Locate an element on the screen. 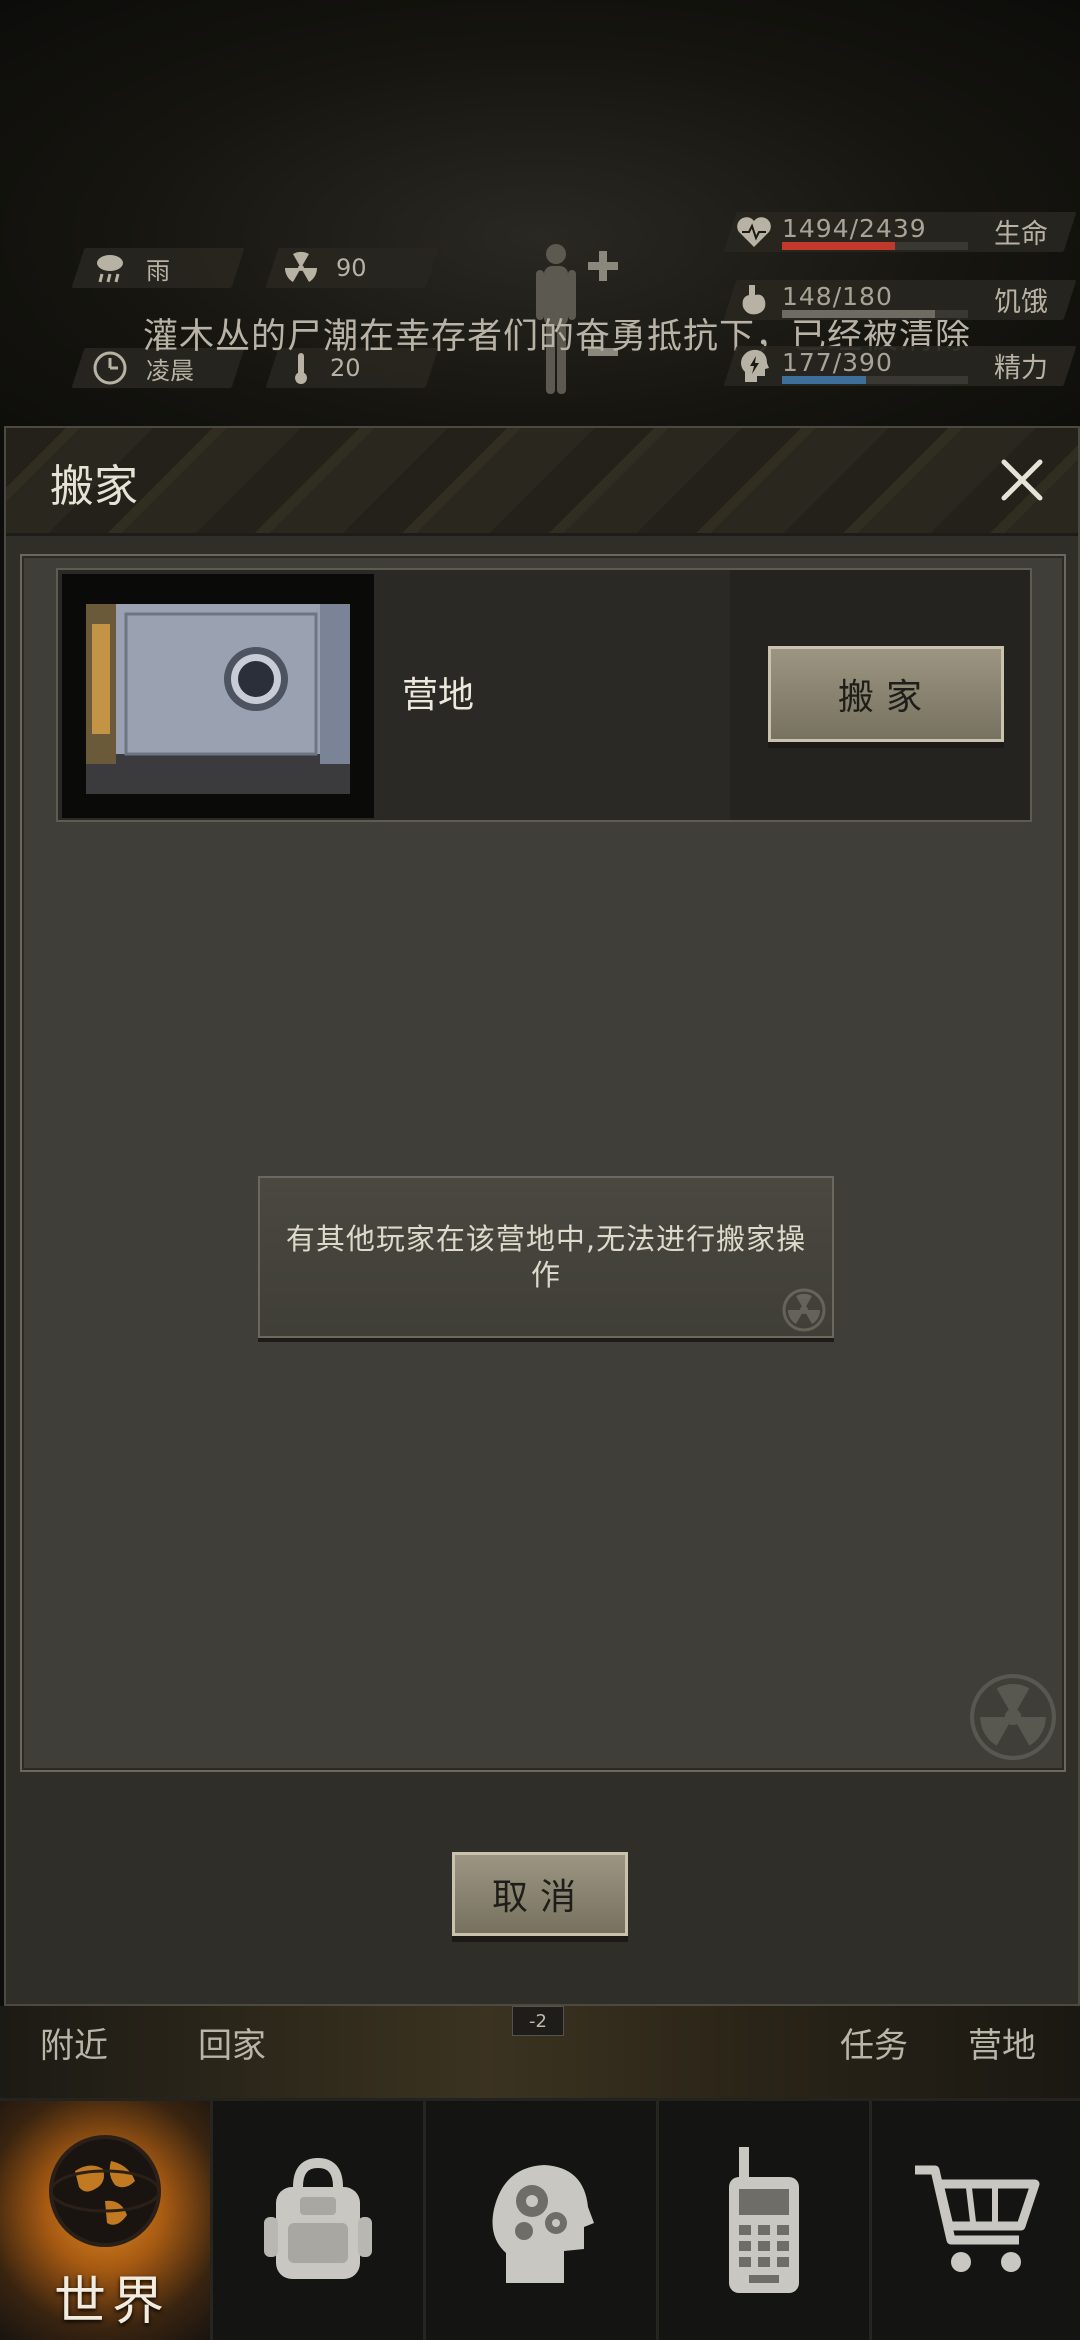  cart-icon is located at coordinates (977, 2218).